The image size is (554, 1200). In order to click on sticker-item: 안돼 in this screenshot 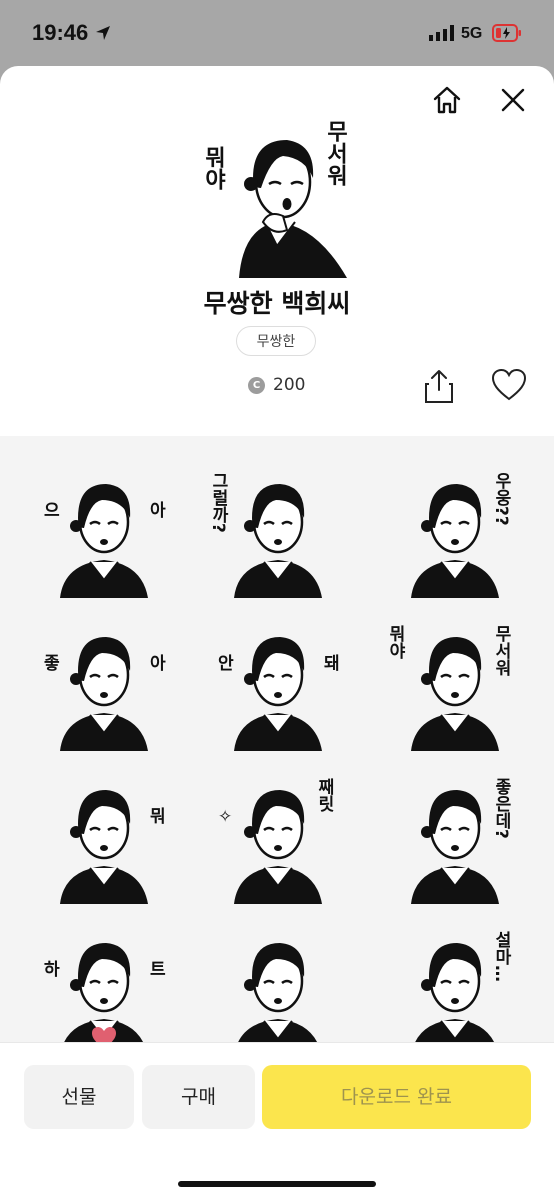, I will do `click(277, 686)`.